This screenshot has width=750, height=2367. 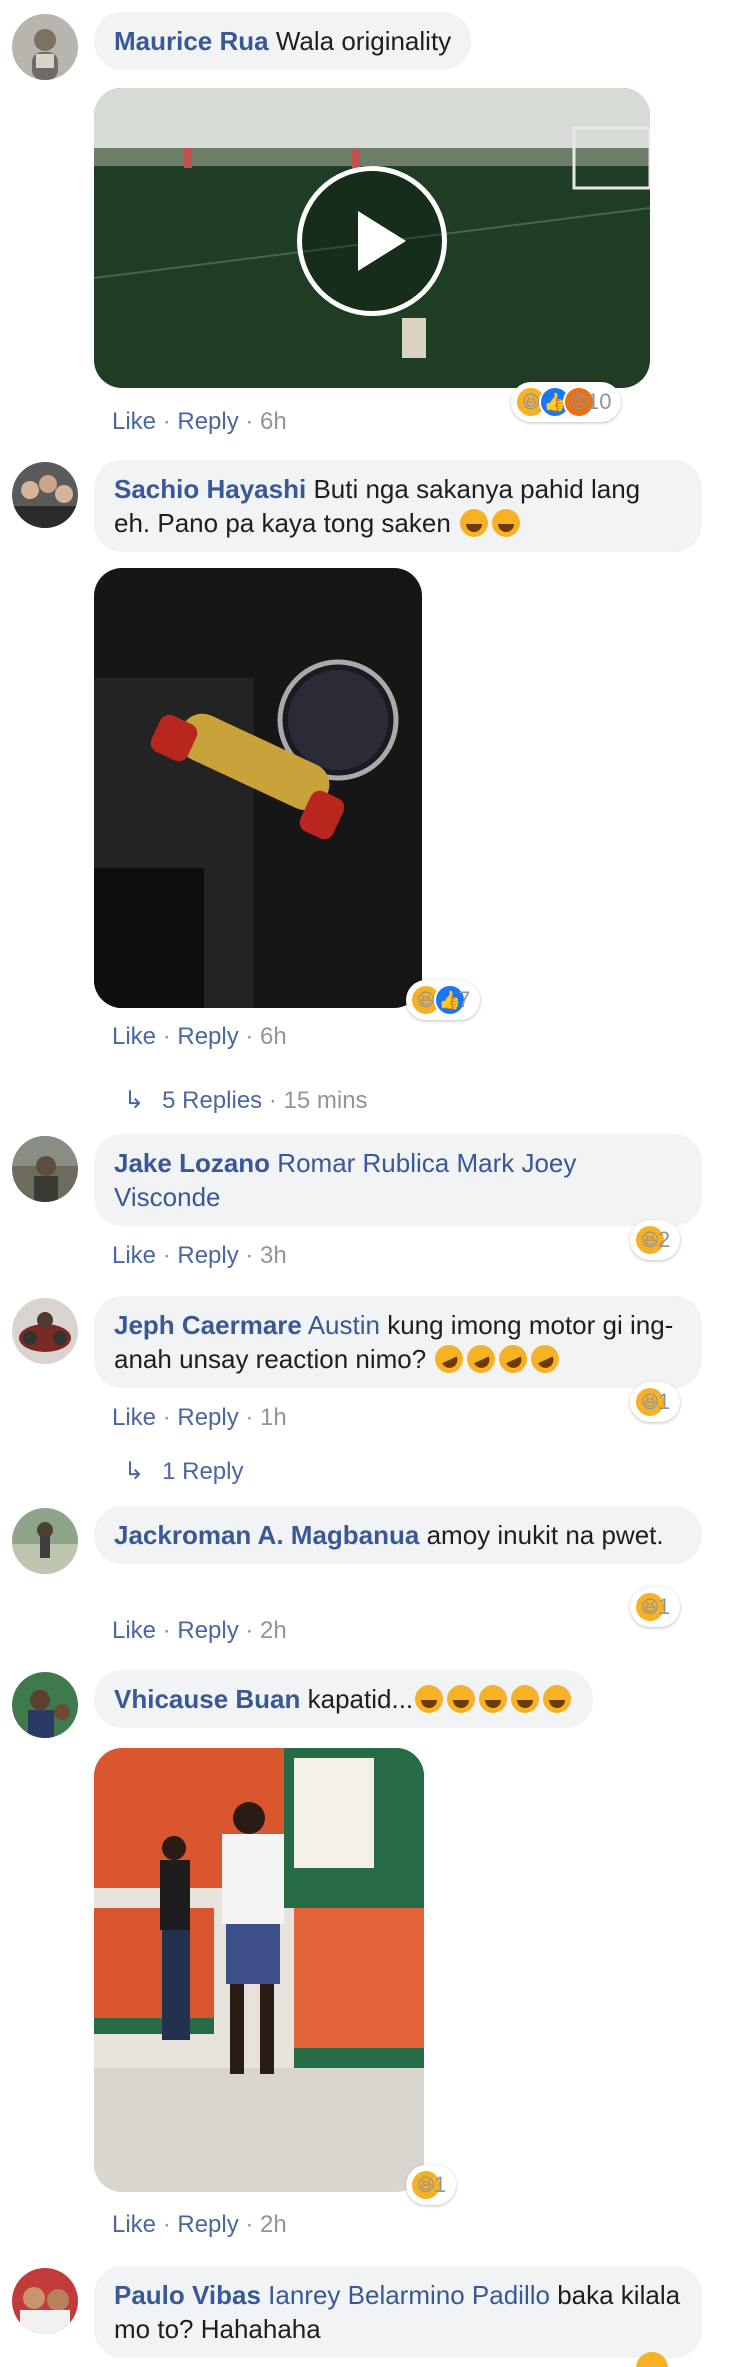 I want to click on comment-text: amoy inukit na pwet., so click(x=545, y=1535).